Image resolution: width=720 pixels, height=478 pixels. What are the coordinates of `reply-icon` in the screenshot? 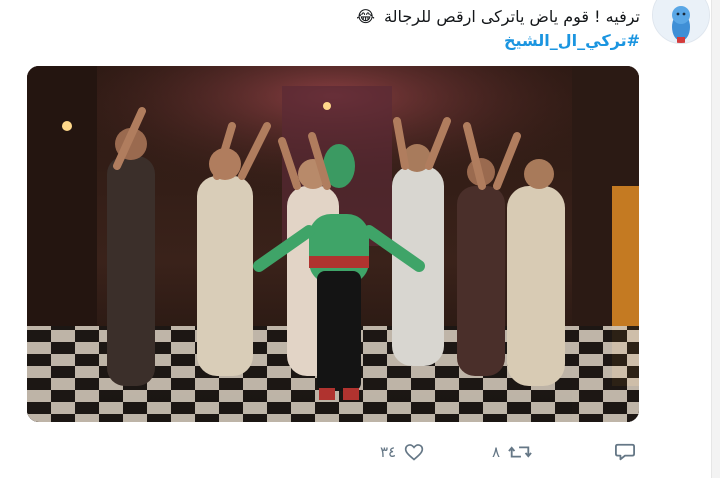 It's located at (625, 452).